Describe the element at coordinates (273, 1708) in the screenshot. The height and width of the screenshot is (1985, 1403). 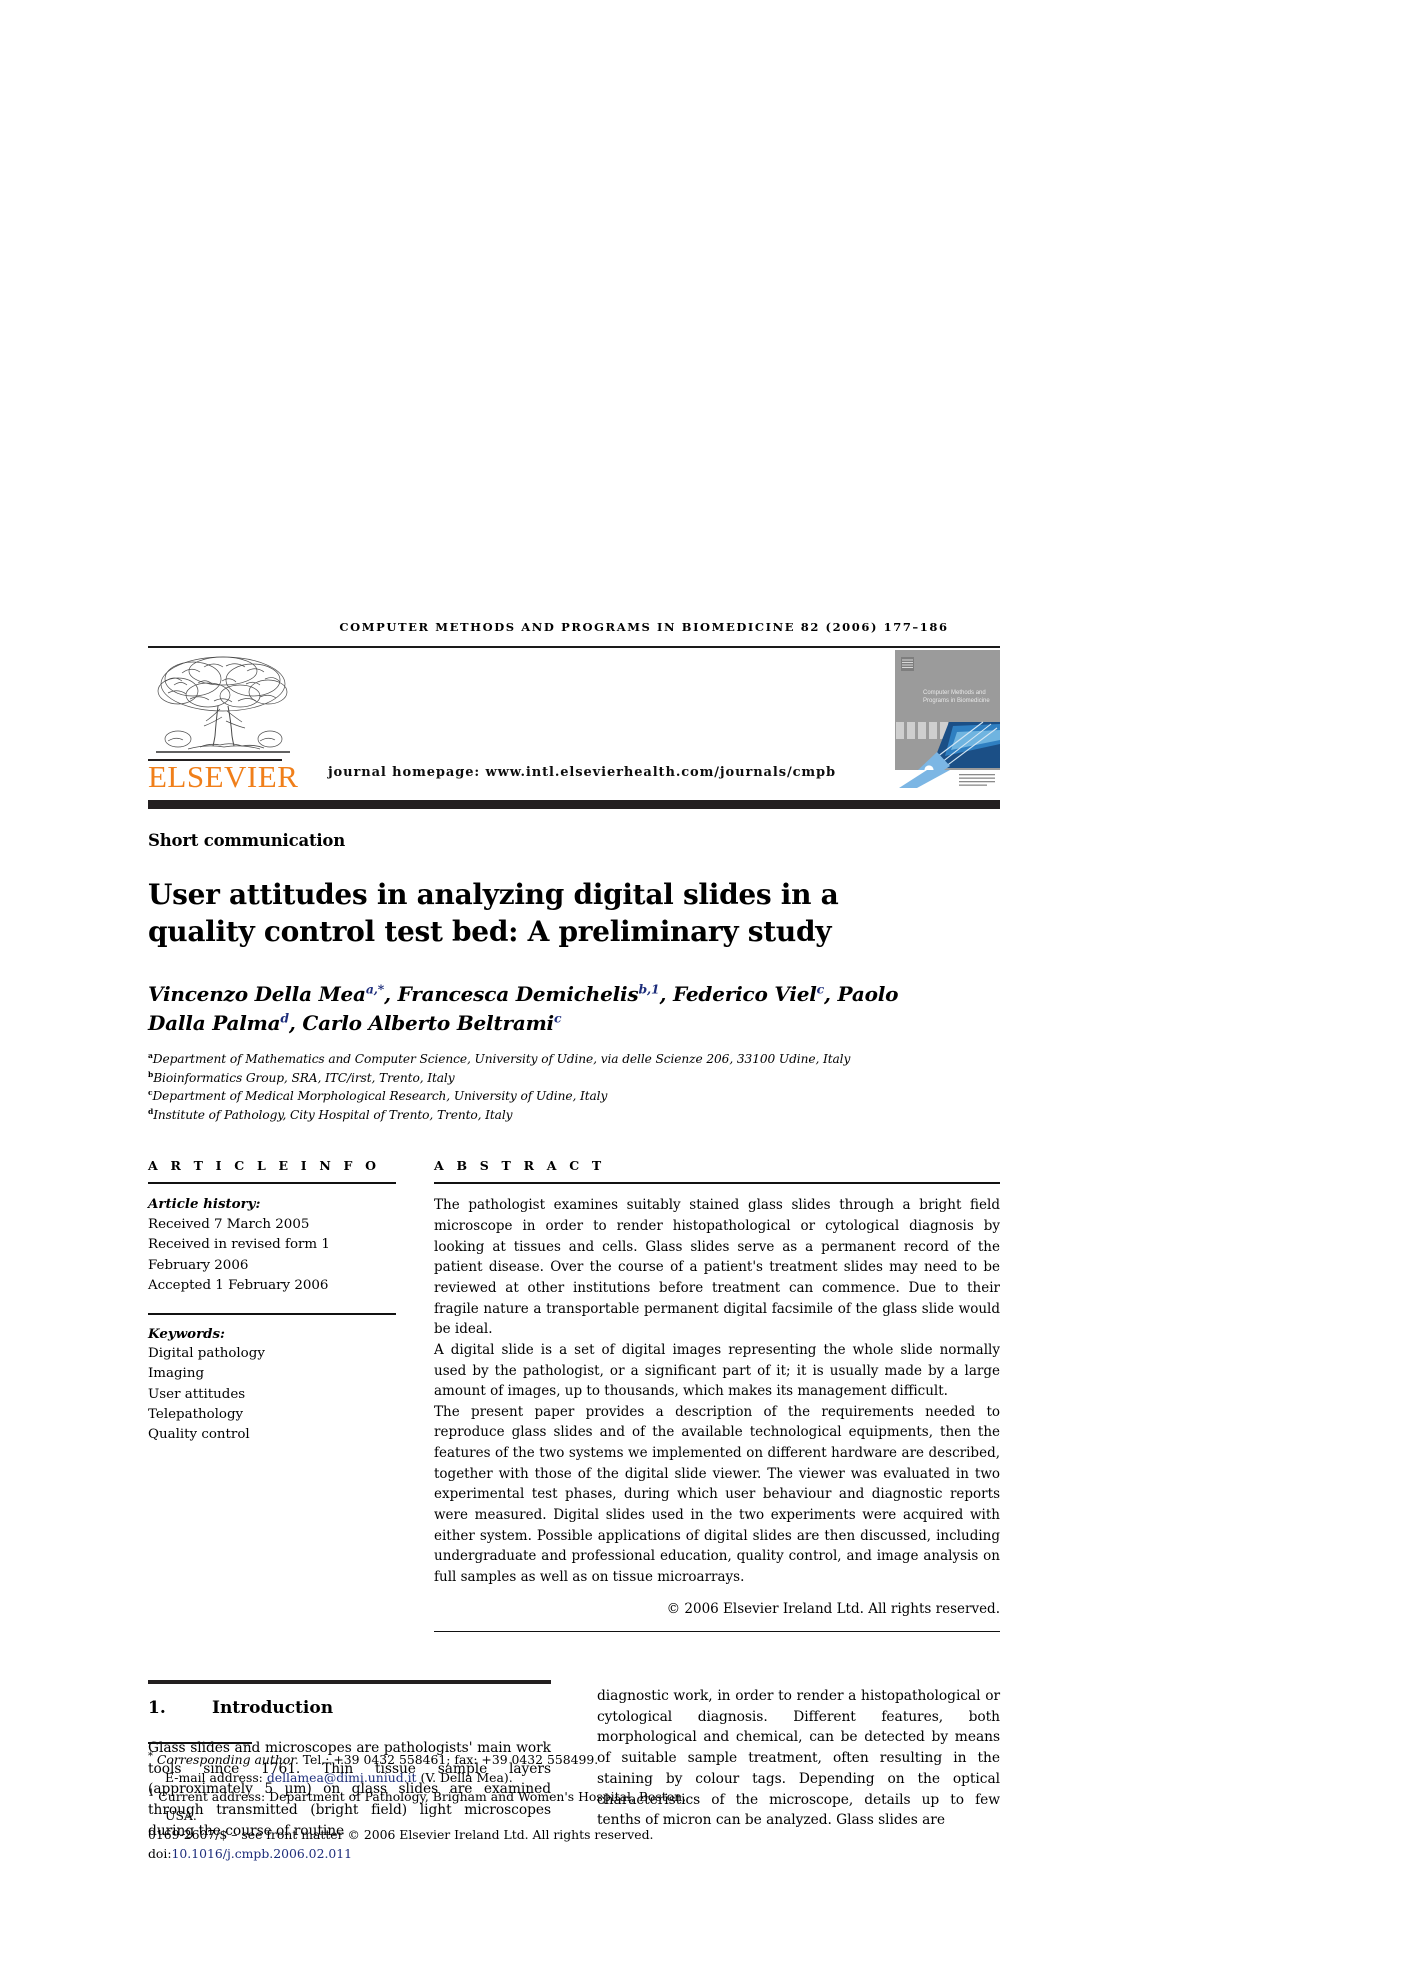
I see `section-heading-text: Introduction` at that location.